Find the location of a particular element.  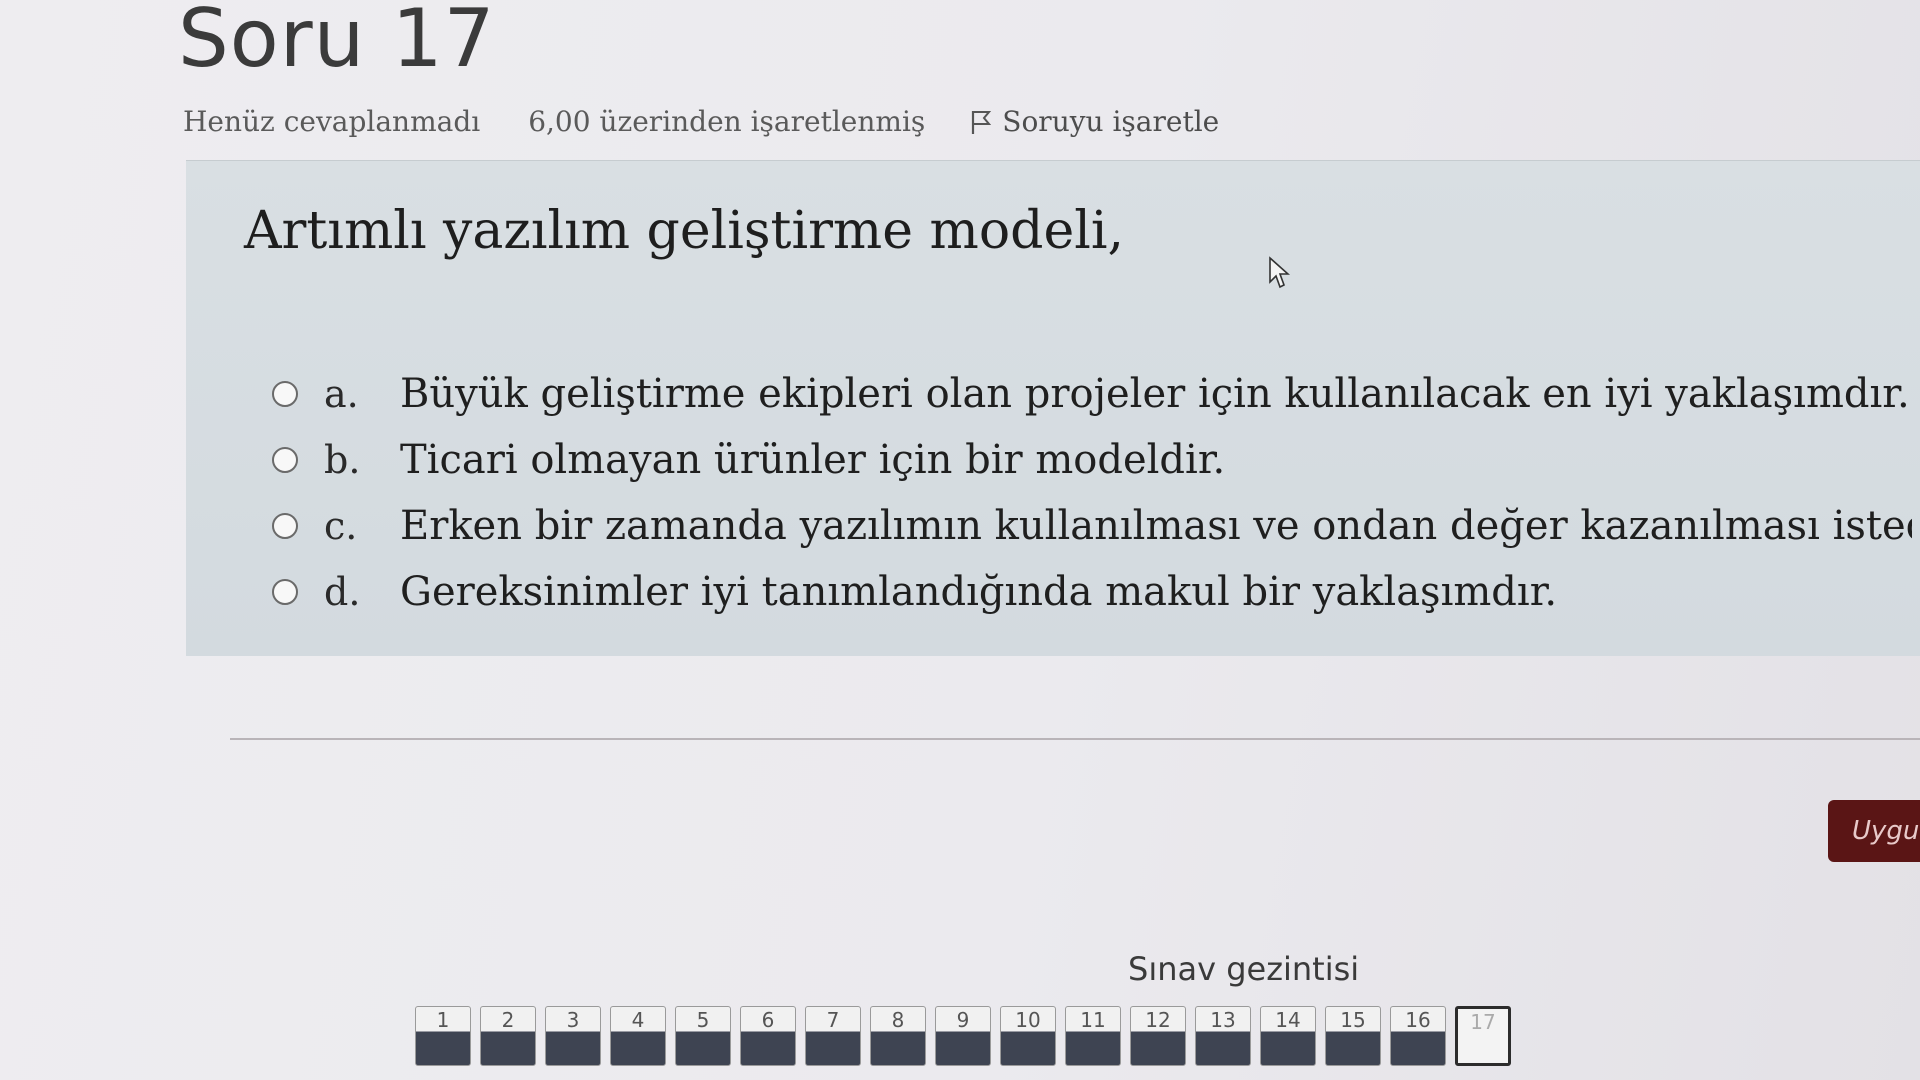

nav-question-button: 2 is located at coordinates (508, 1036).